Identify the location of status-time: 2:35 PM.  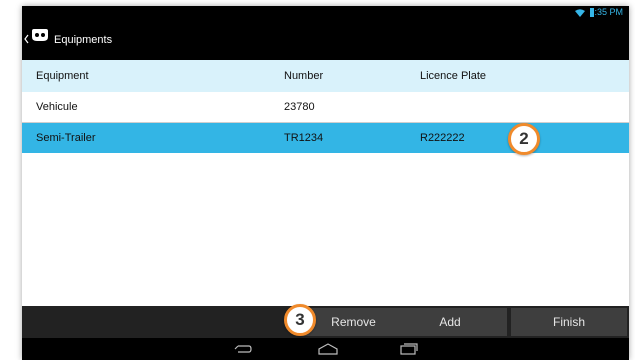
(606, 12).